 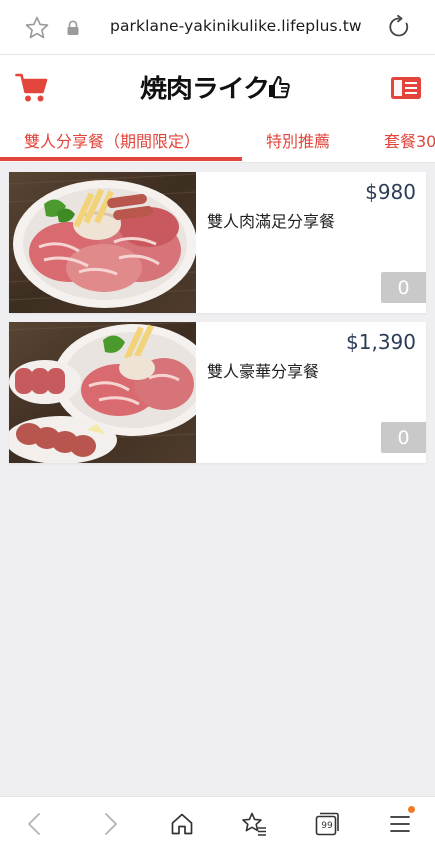 I want to click on lock-icon, so click(x=73, y=27).